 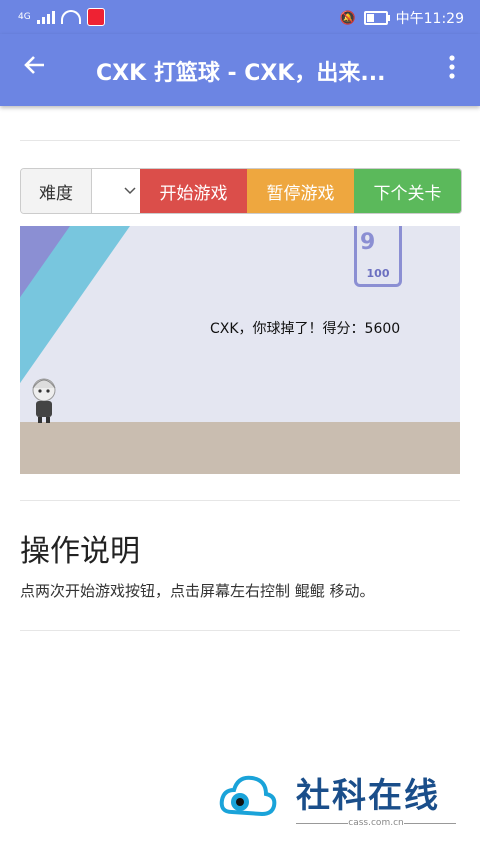 What do you see at coordinates (240, 17) in the screenshot?
I see `status-bar: 4G 🔕 中午11:29` at bounding box center [240, 17].